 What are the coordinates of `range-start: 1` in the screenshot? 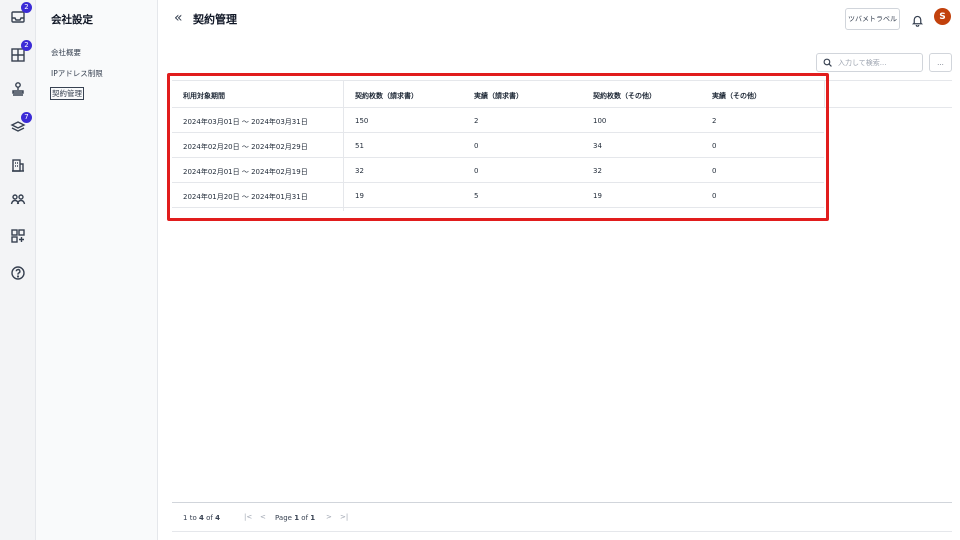 It's located at (185, 518).